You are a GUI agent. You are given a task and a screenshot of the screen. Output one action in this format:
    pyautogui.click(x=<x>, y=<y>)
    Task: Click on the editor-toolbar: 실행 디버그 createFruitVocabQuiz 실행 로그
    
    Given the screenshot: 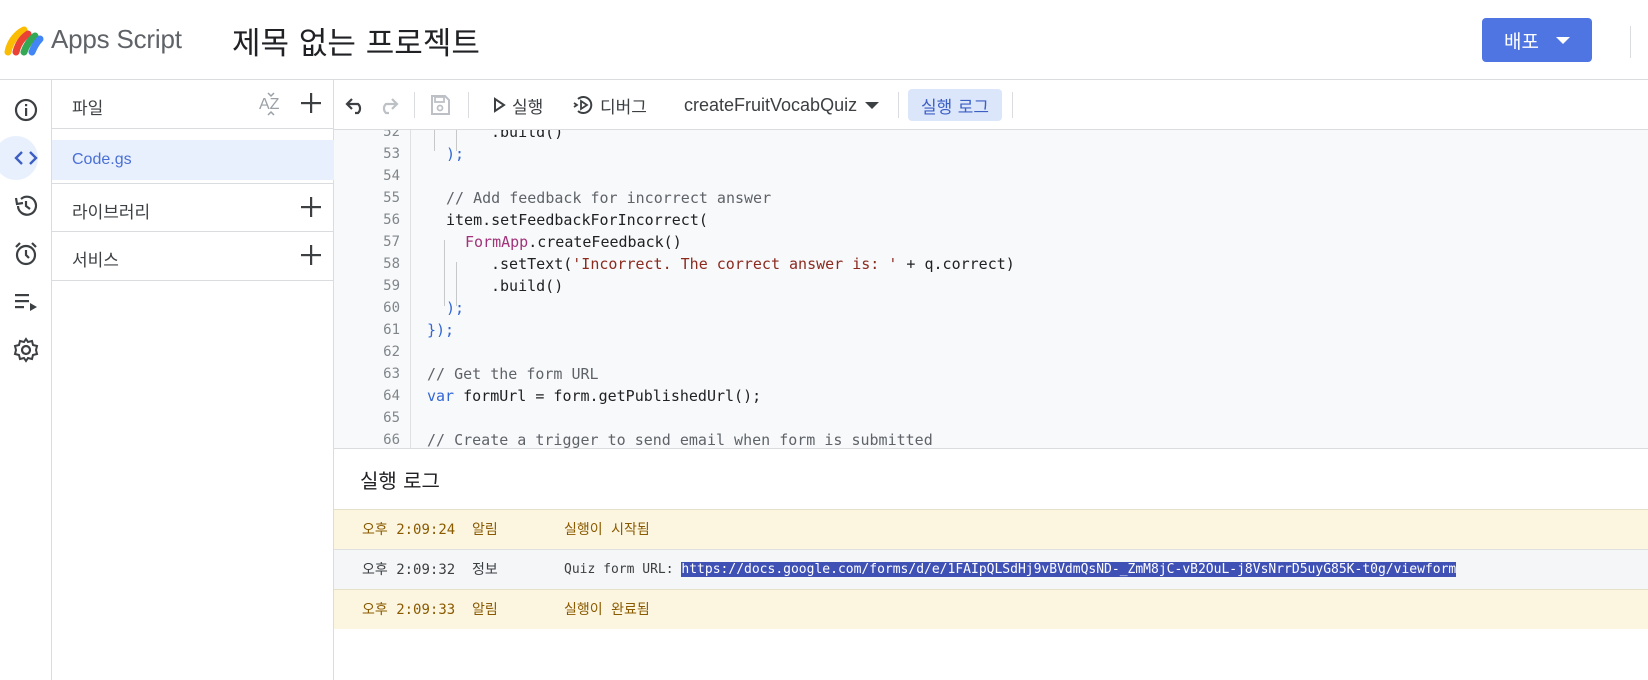 What is the action you would take?
    pyautogui.click(x=991, y=105)
    